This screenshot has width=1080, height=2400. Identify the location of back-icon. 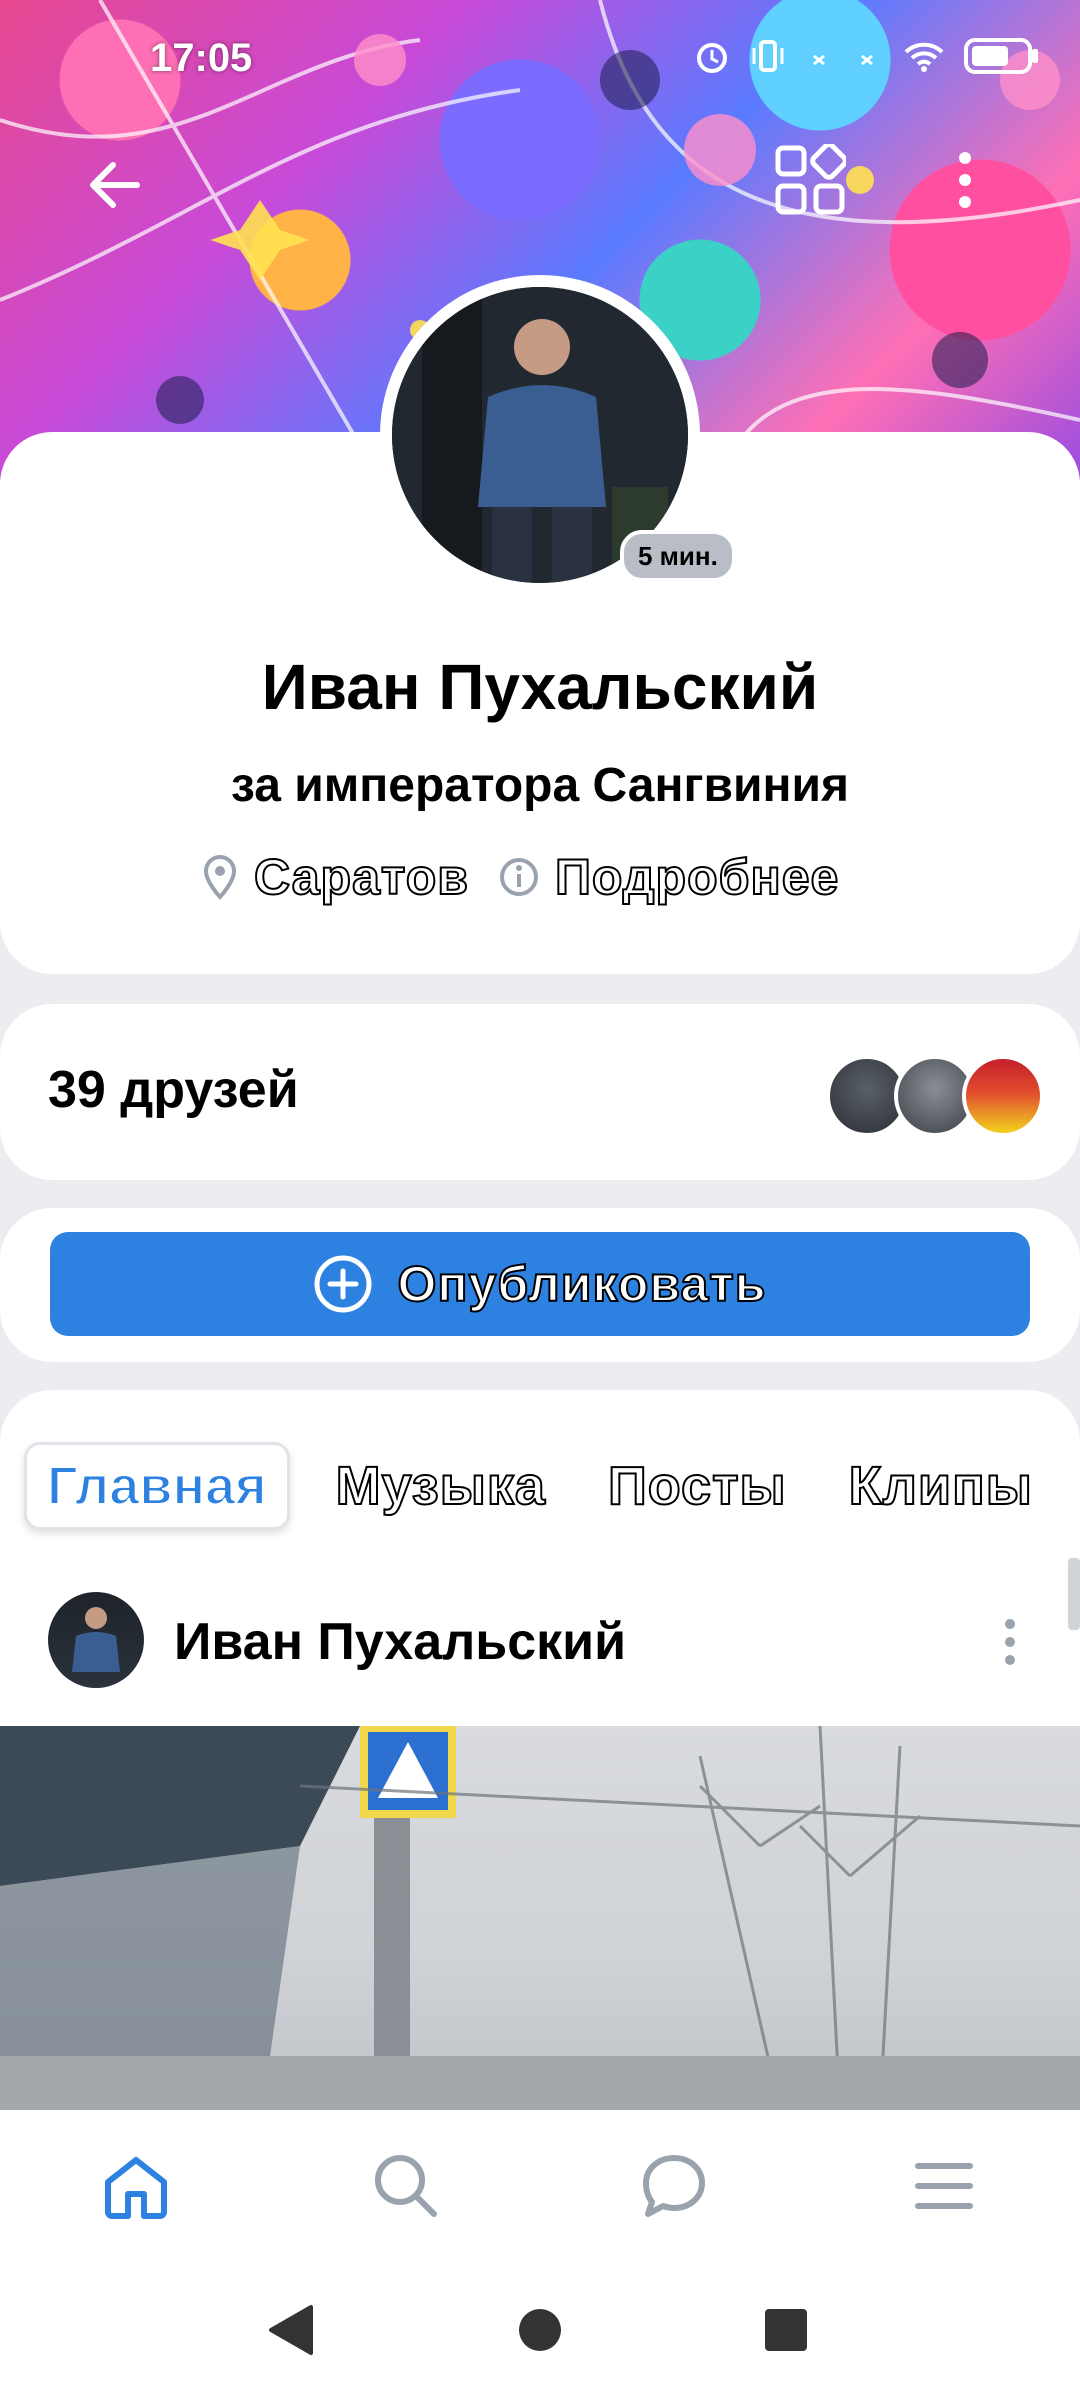
(291, 2330).